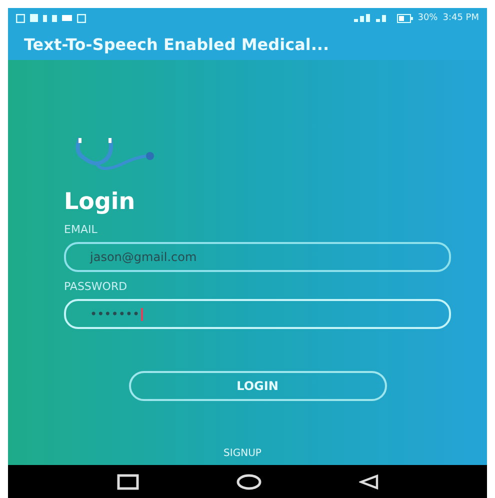  What do you see at coordinates (81, 229) in the screenshot?
I see `field-label: EMAIL` at bounding box center [81, 229].